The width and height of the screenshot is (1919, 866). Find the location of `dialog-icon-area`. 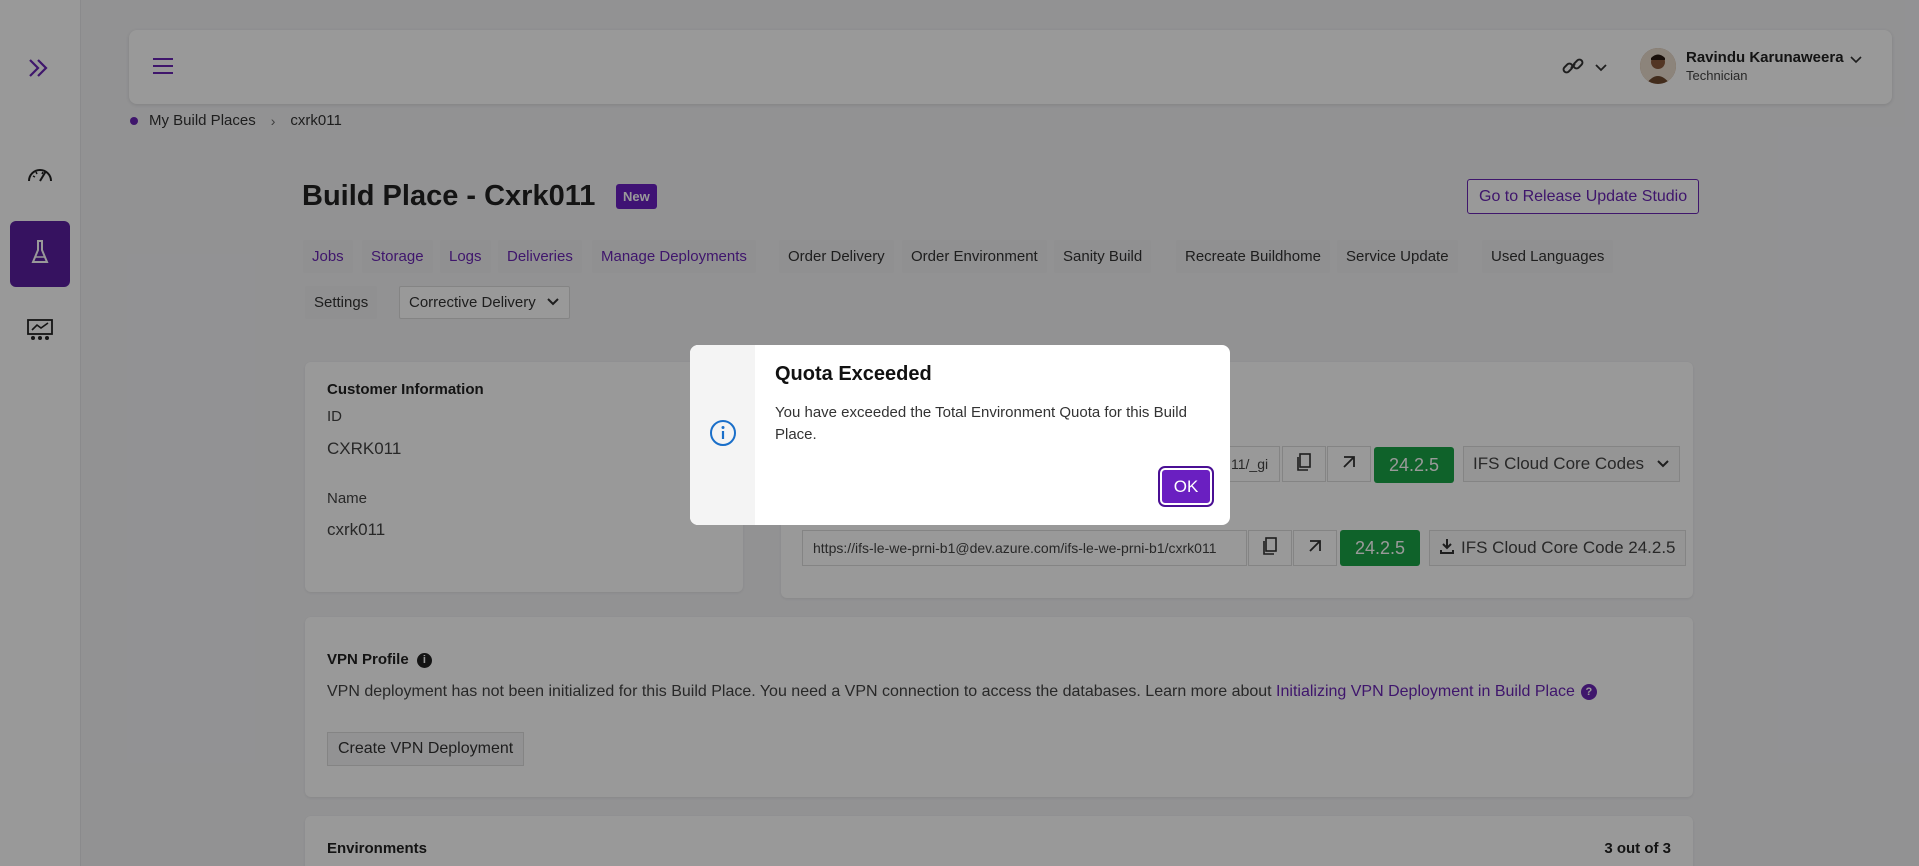

dialog-icon-area is located at coordinates (722, 435).